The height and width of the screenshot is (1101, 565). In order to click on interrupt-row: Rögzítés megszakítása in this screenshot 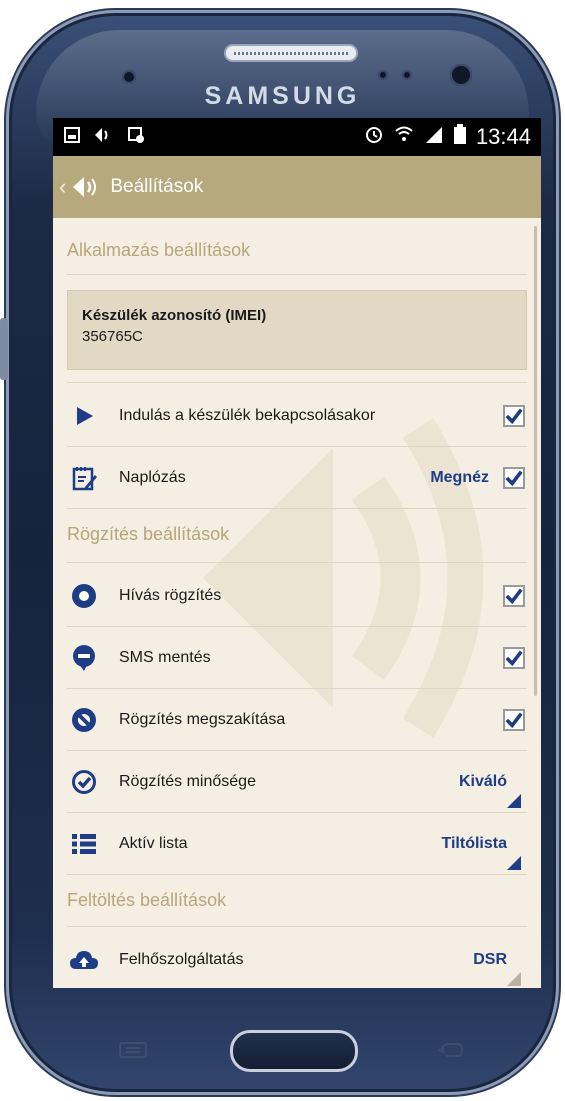, I will do `click(297, 720)`.